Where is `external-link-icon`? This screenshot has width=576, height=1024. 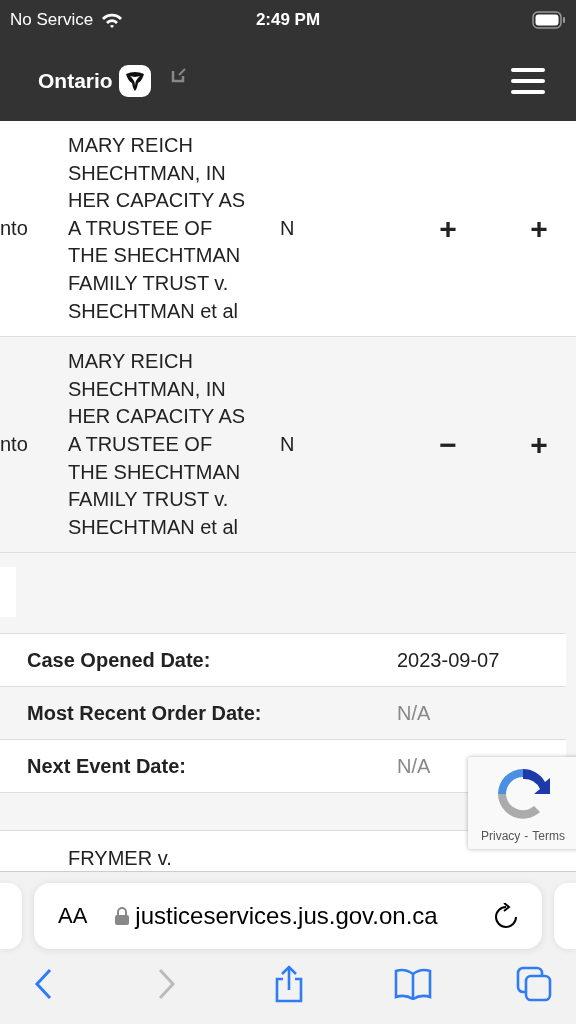
external-link-icon is located at coordinates (178, 74).